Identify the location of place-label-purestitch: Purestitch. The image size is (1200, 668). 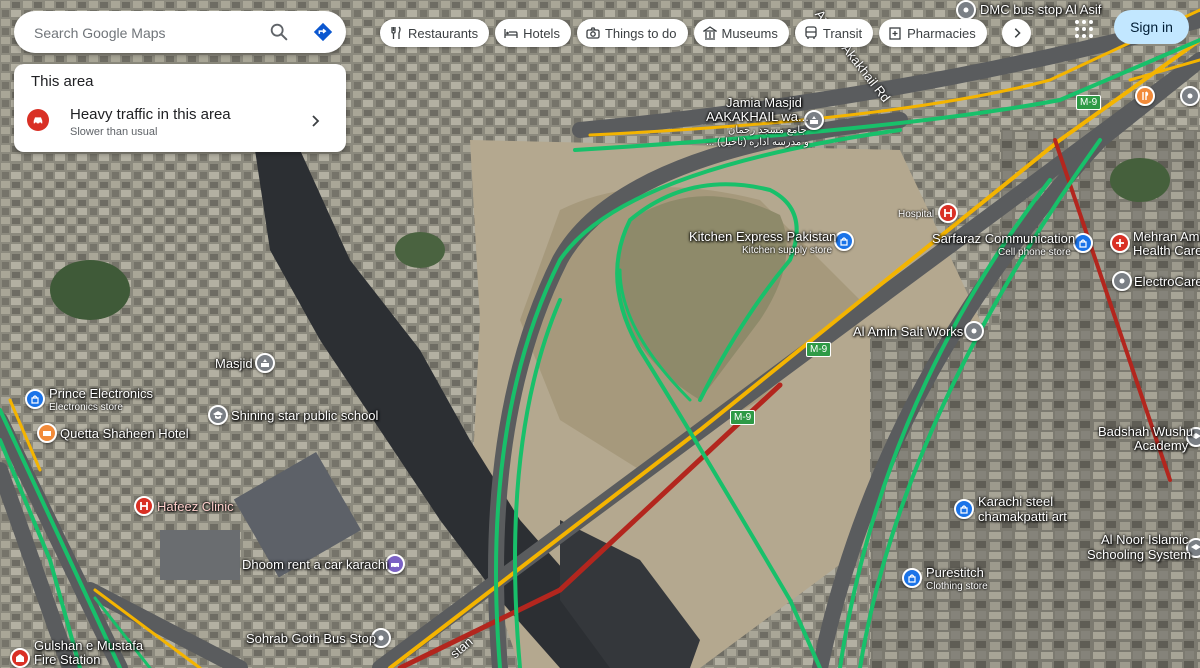
(955, 573).